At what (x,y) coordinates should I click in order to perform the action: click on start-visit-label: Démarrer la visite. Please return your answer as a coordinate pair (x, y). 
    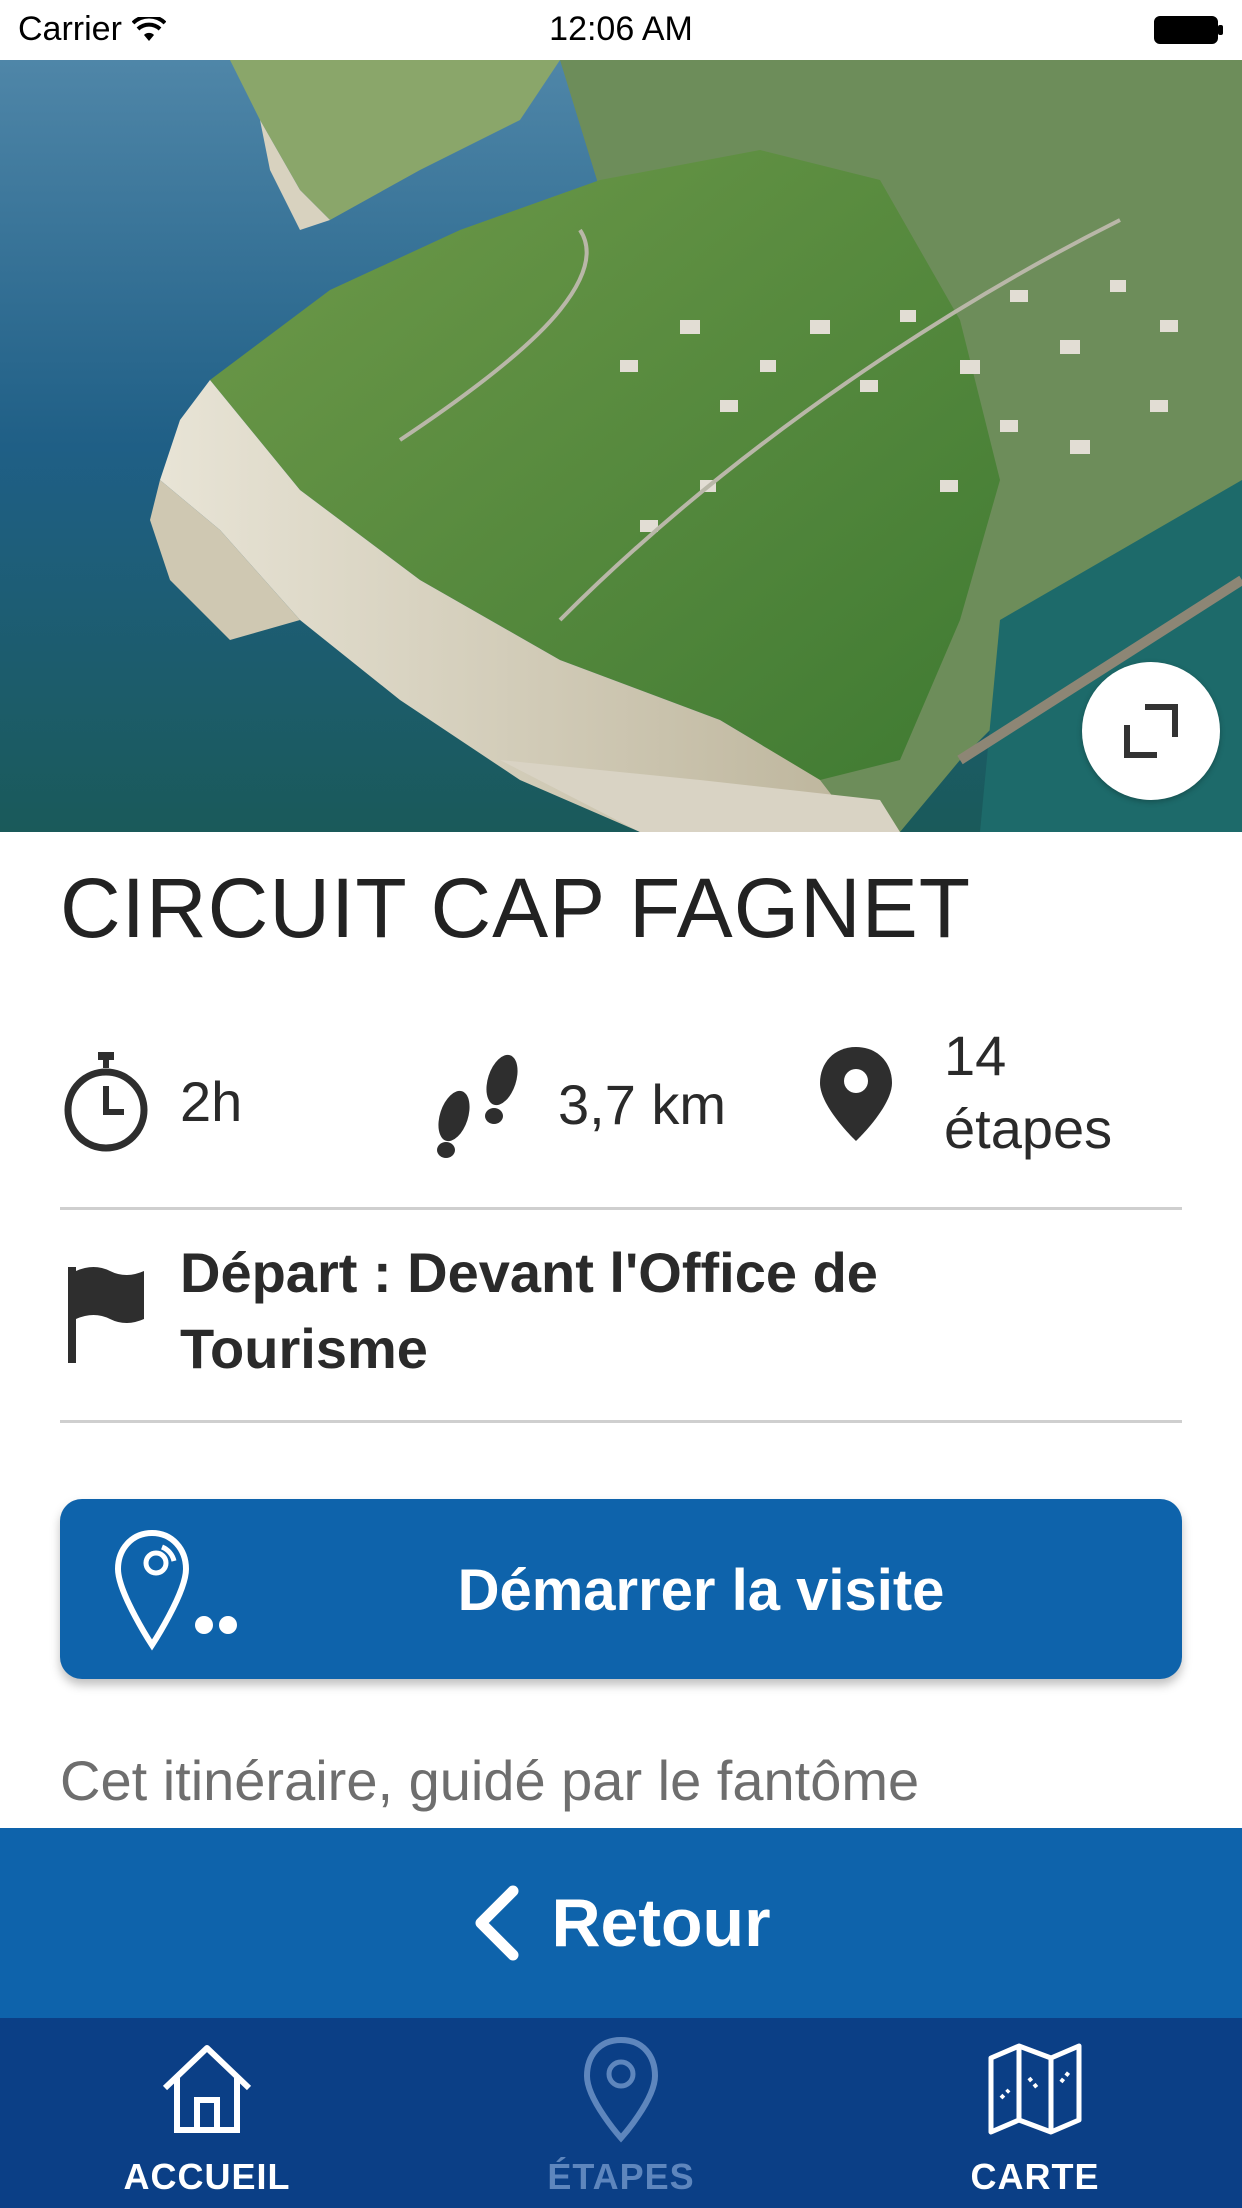
    Looking at the image, I should click on (701, 1590).